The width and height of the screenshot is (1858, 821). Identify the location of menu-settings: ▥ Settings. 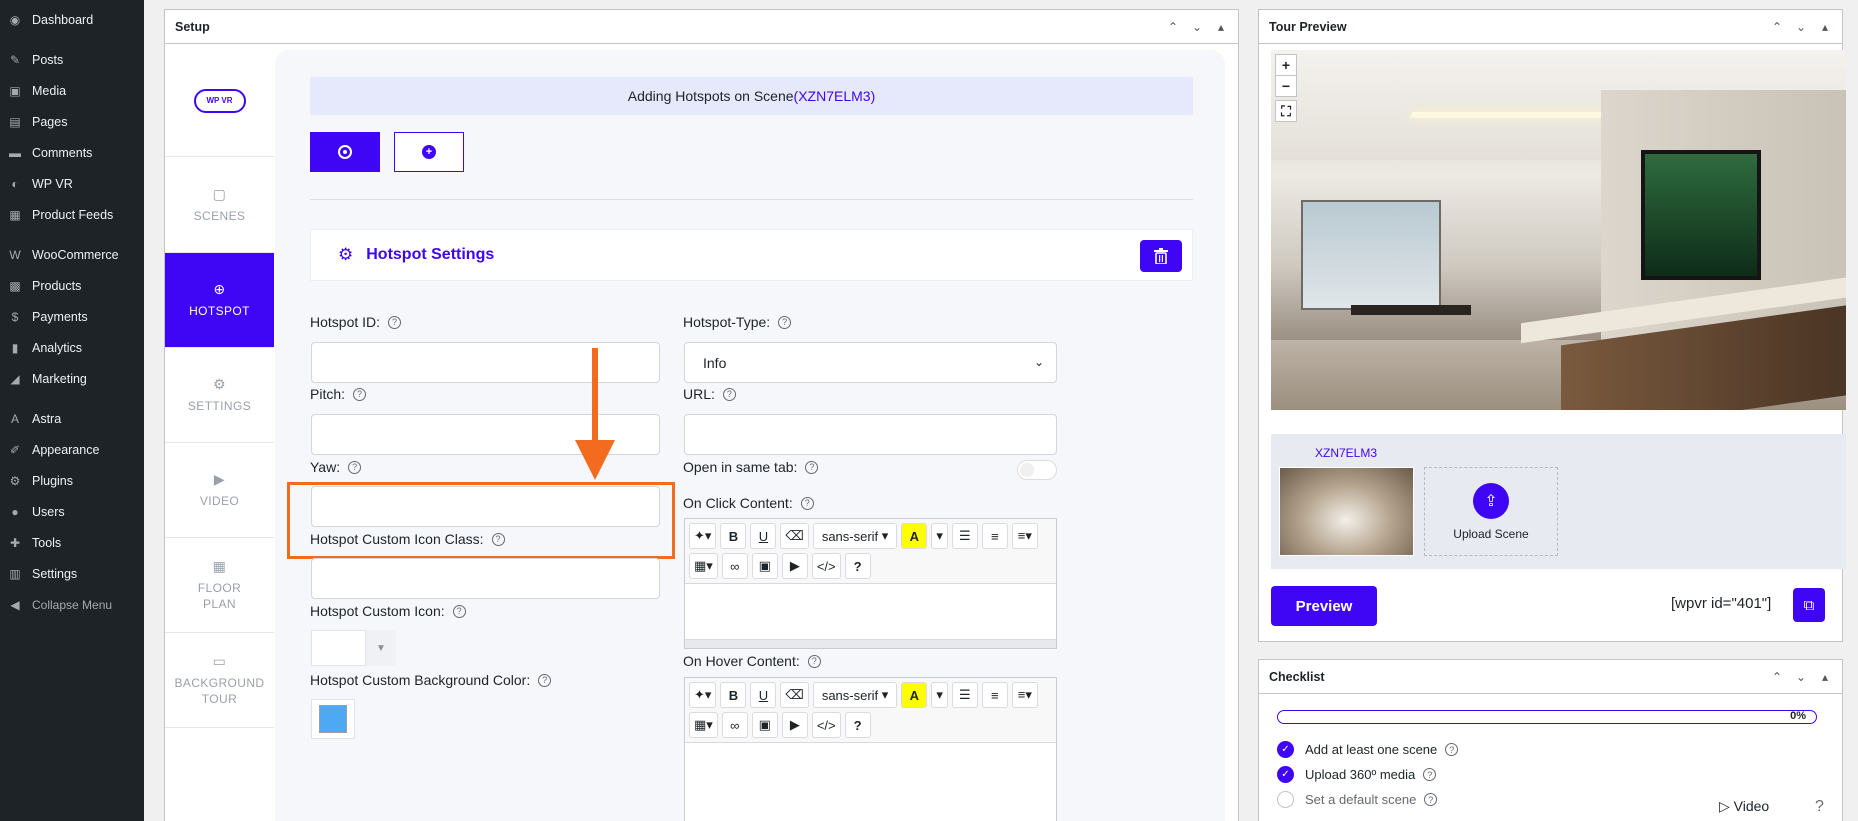
(72, 573).